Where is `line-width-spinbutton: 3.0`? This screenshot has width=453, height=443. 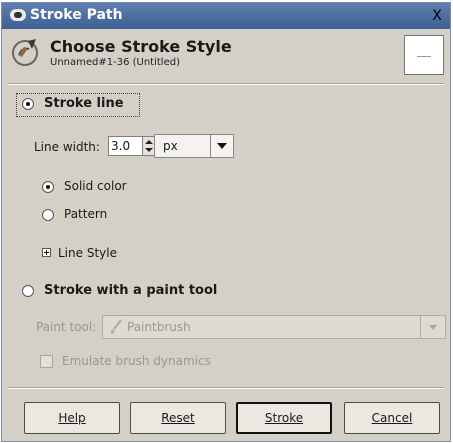
line-width-spinbutton: 3.0 is located at coordinates (132, 146).